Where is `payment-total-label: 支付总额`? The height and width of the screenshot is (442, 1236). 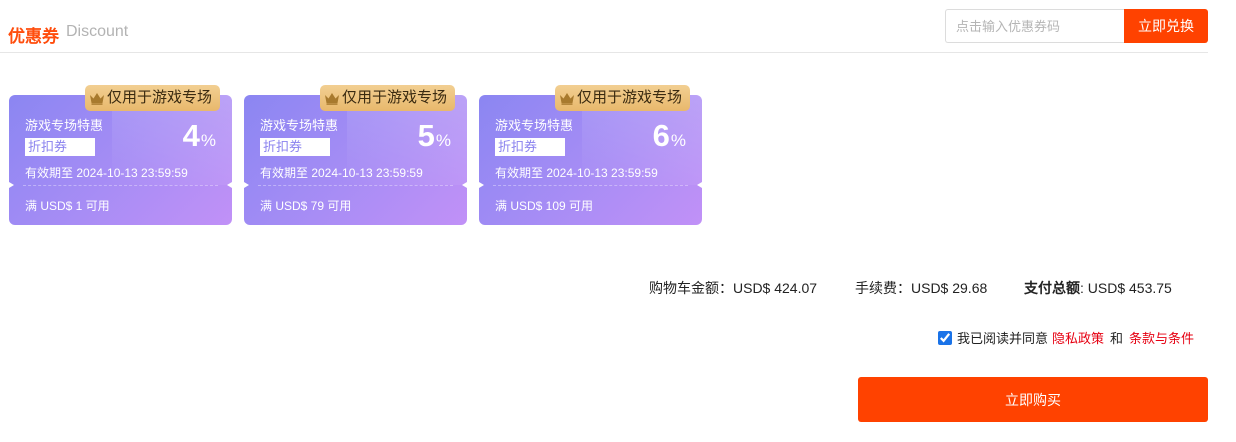 payment-total-label: 支付总额 is located at coordinates (1052, 288).